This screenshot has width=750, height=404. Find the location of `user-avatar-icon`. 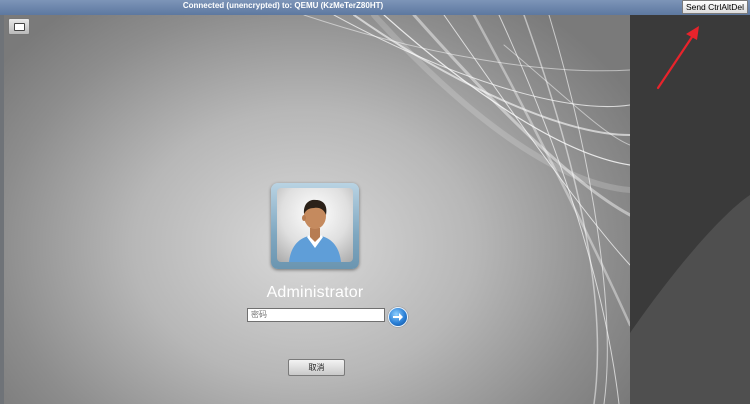

user-avatar-icon is located at coordinates (315, 225).